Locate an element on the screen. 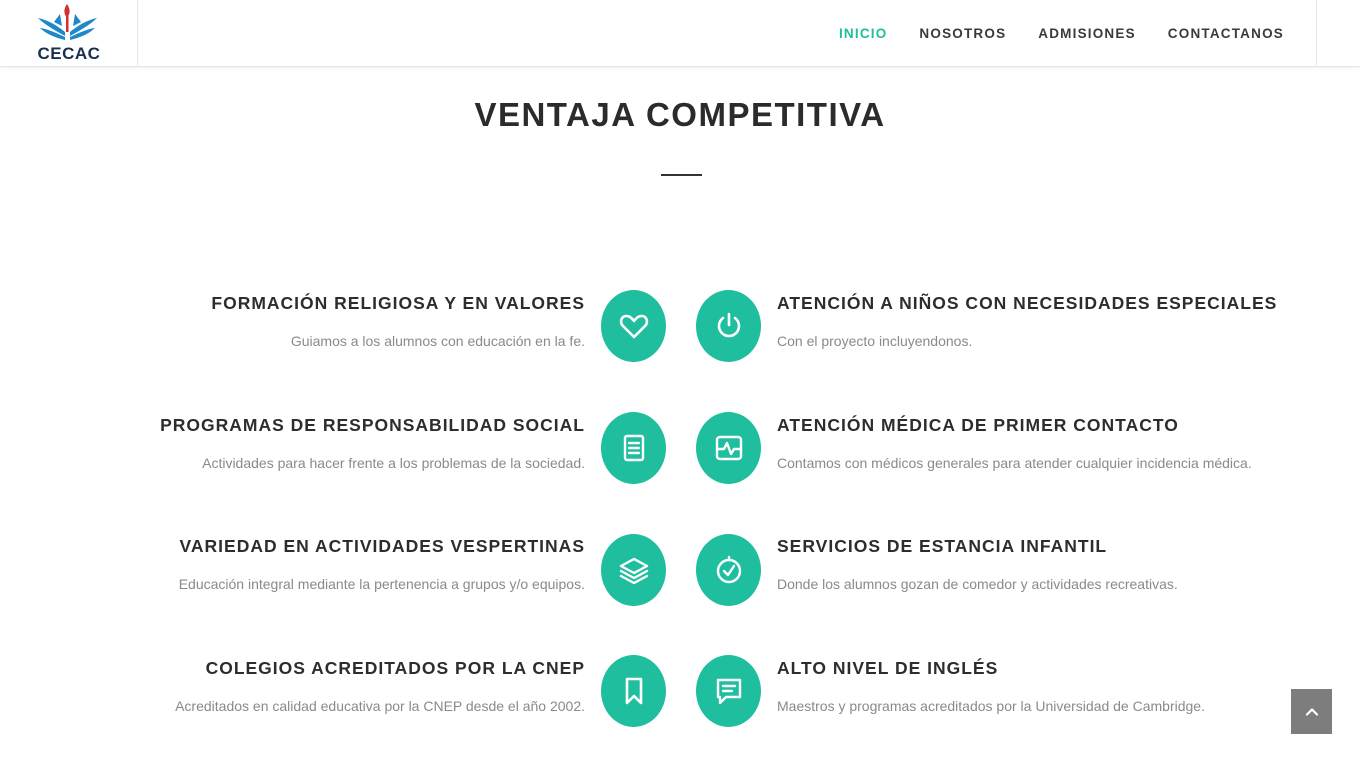 Image resolution: width=1360 pixels, height=766 pixels. back-to-top-button is located at coordinates (1311, 711).